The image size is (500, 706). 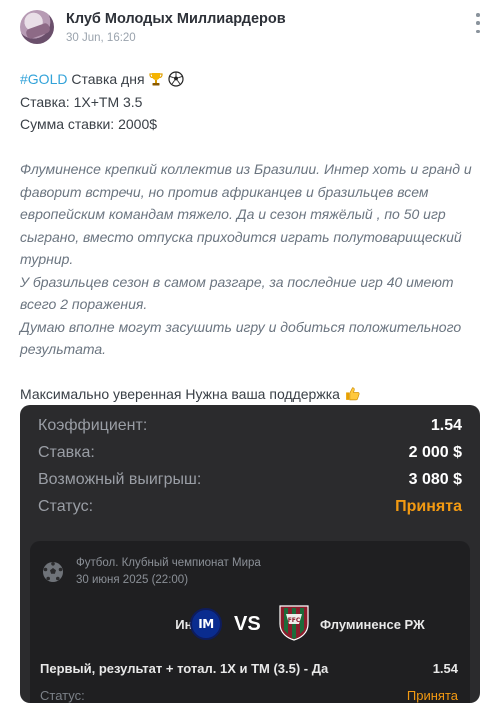 I want to click on fluminense-logo: FFC, so click(x=294, y=623).